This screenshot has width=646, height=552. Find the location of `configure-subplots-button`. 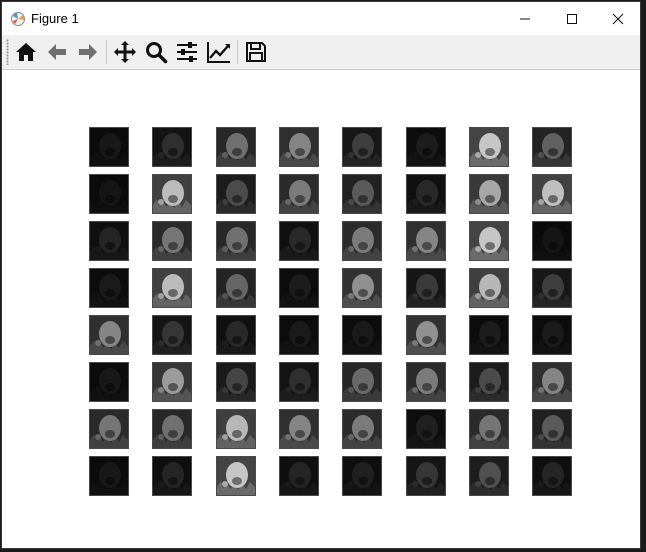

configure-subplots-button is located at coordinates (187, 52).